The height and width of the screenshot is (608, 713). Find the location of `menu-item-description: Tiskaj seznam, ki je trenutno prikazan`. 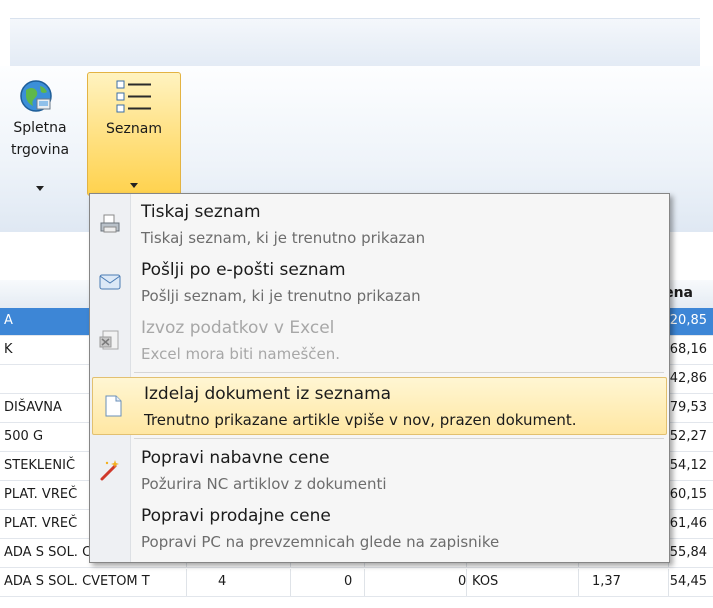

menu-item-description: Tiskaj seznam, ki je trenutno prikazan is located at coordinates (283, 238).